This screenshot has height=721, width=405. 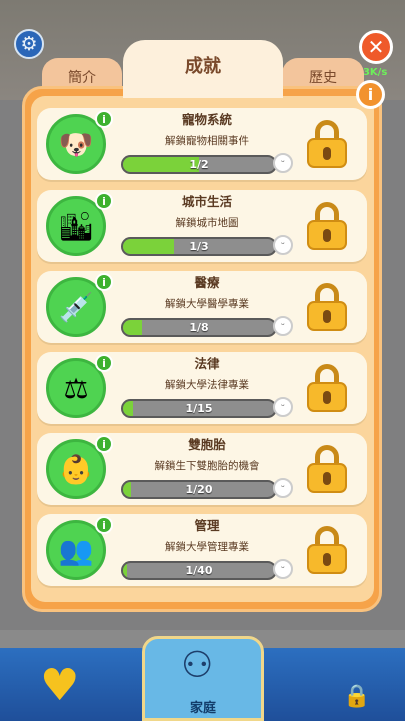 I want to click on progress-text: 1/40, so click(x=199, y=570).